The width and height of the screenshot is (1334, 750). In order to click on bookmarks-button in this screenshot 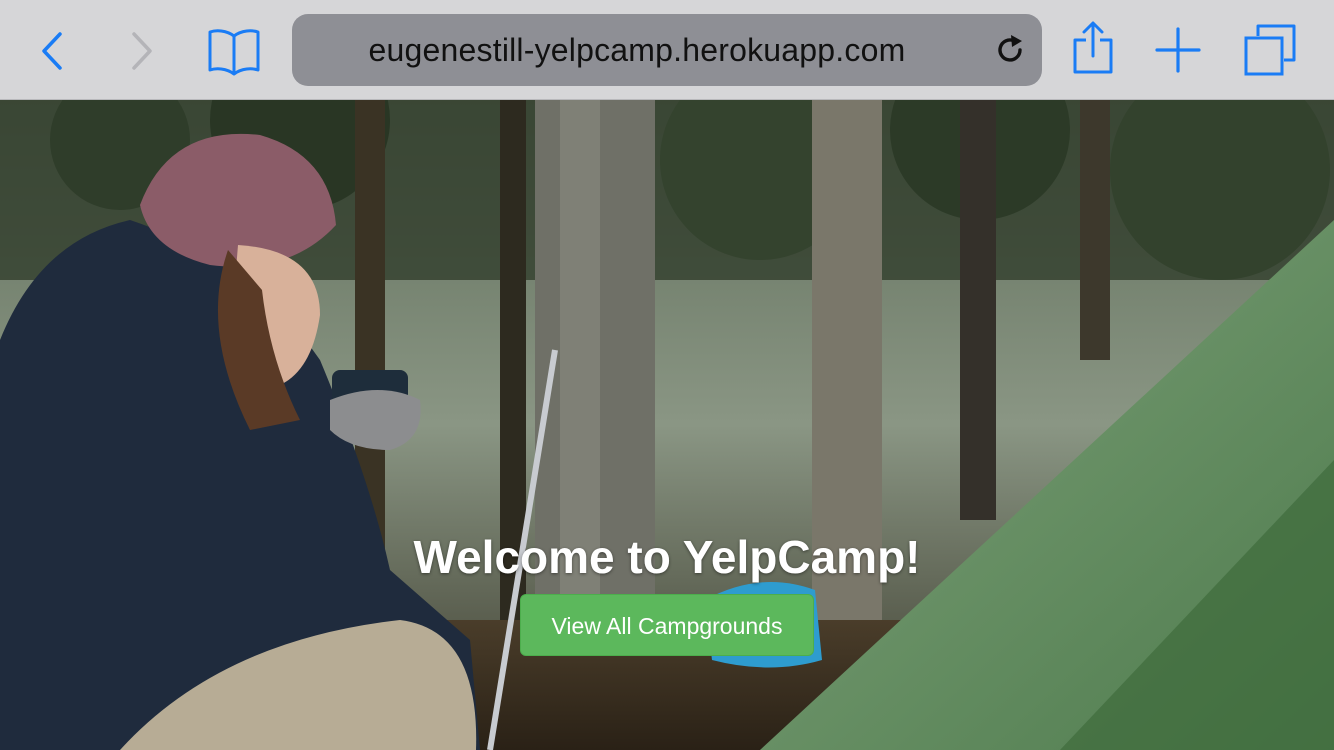, I will do `click(234, 51)`.